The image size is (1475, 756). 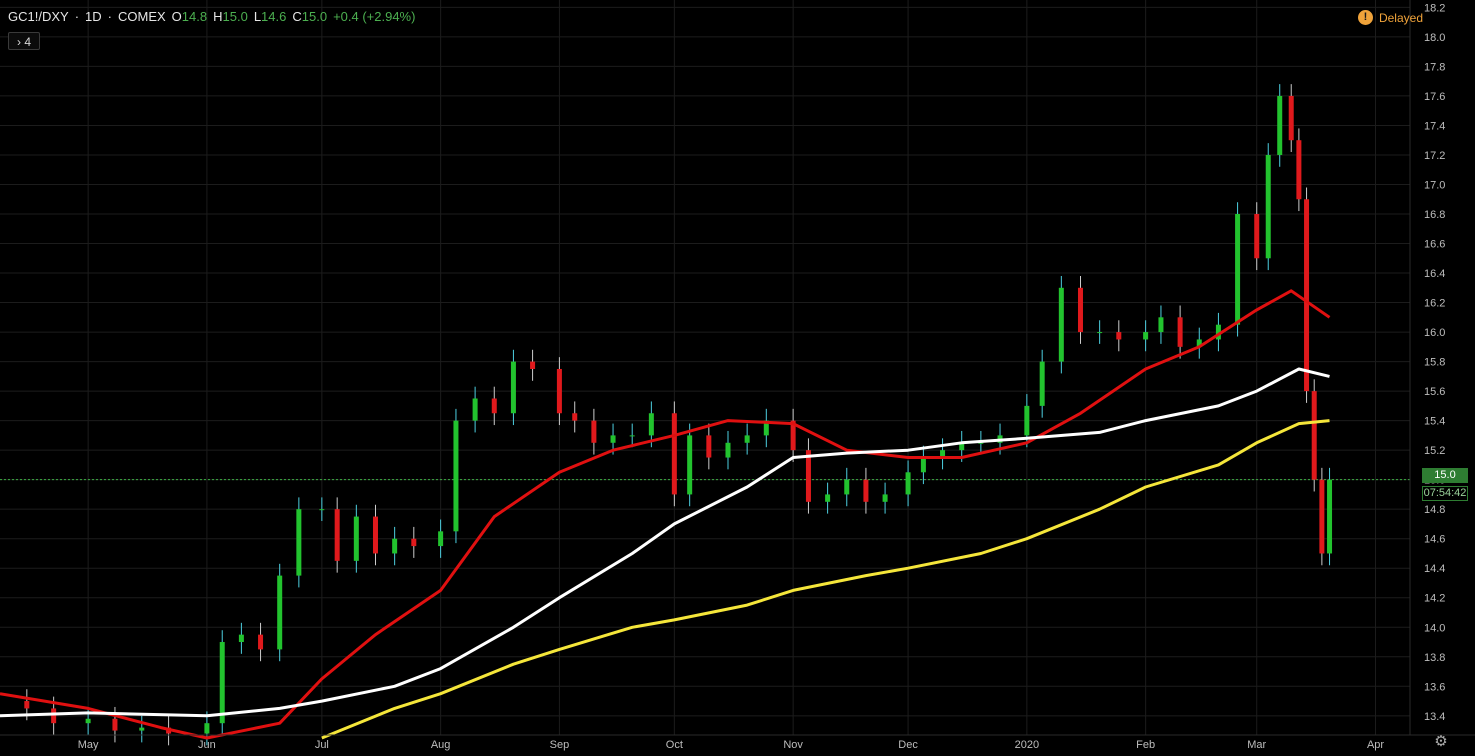 What do you see at coordinates (908, 745) in the screenshot?
I see `time-tick-label: Dec` at bounding box center [908, 745].